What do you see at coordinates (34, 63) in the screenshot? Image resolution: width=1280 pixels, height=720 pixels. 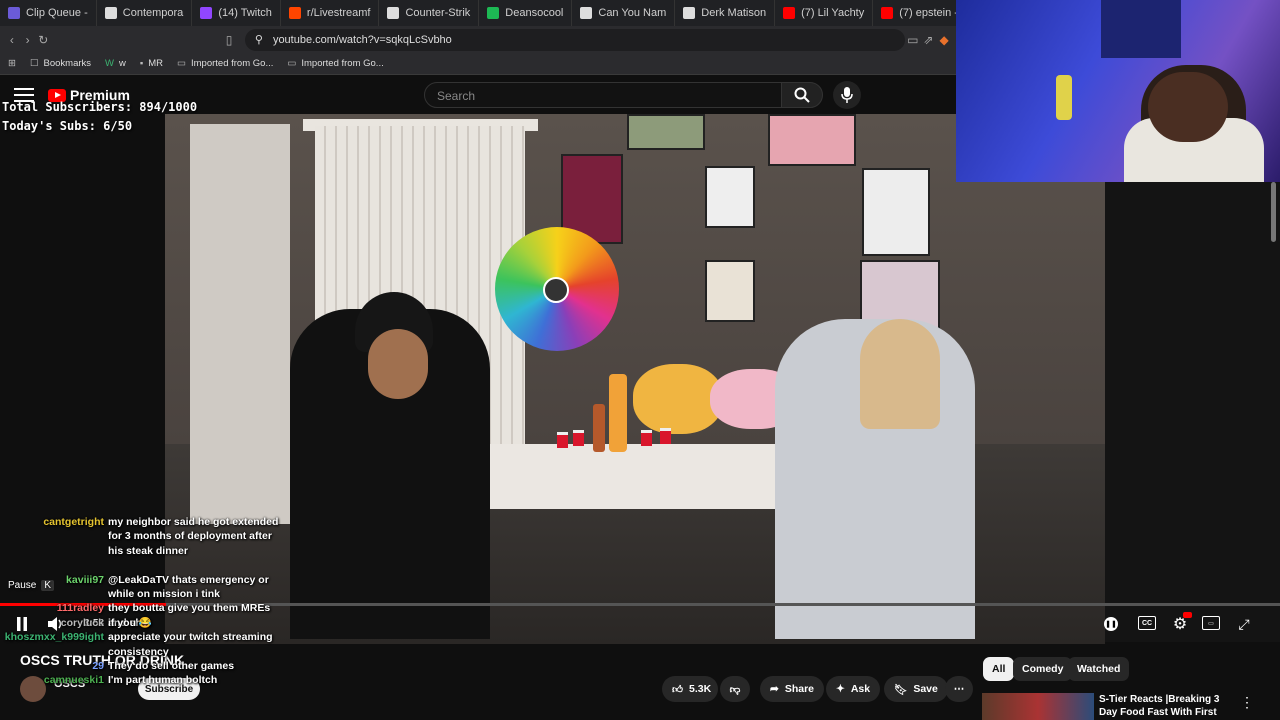 I see `bookmark-icon: ☐` at bounding box center [34, 63].